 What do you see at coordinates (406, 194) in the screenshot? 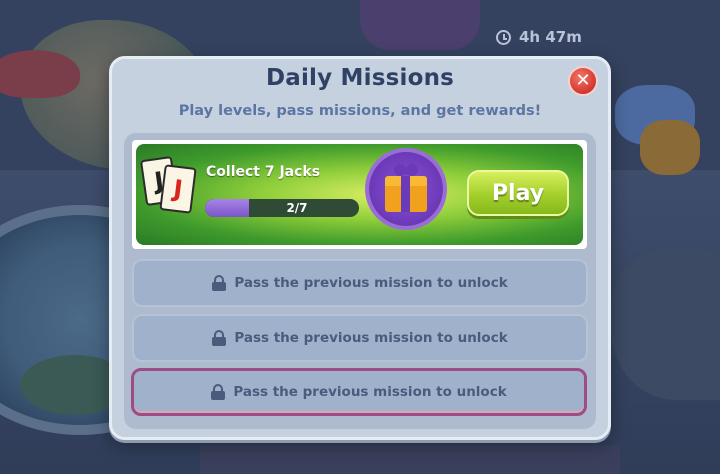
I see `gift-icon` at bounding box center [406, 194].